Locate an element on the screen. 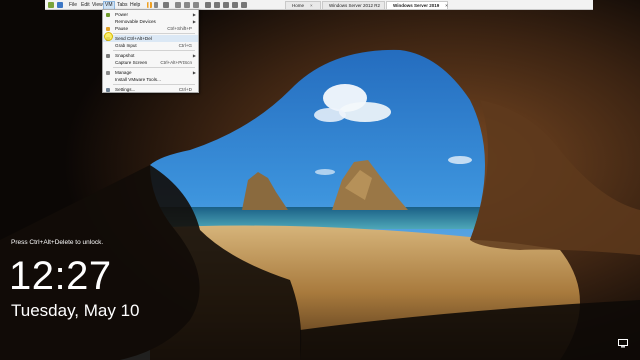 This screenshot has width=640, height=360. sidebar-toggle-icon is located at coordinates (208, 4).